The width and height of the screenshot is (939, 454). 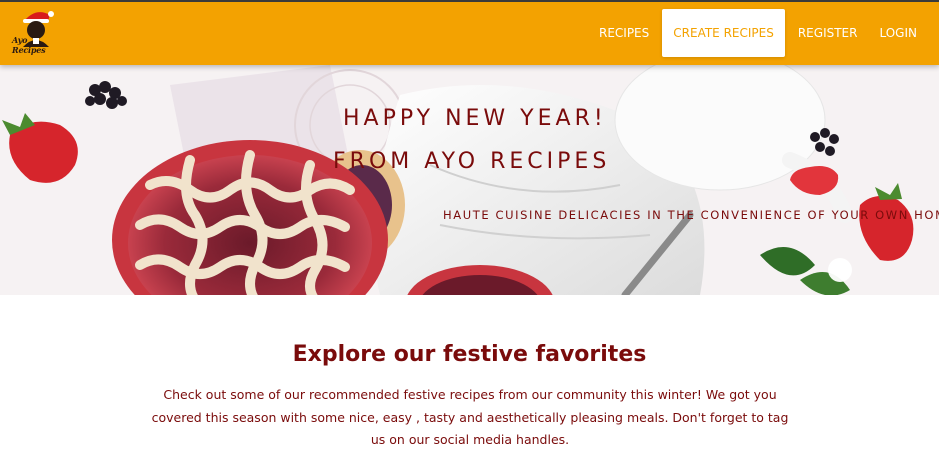 What do you see at coordinates (723, 33) in the screenshot?
I see `nav-create-recipes: CREATE RECIPES` at bounding box center [723, 33].